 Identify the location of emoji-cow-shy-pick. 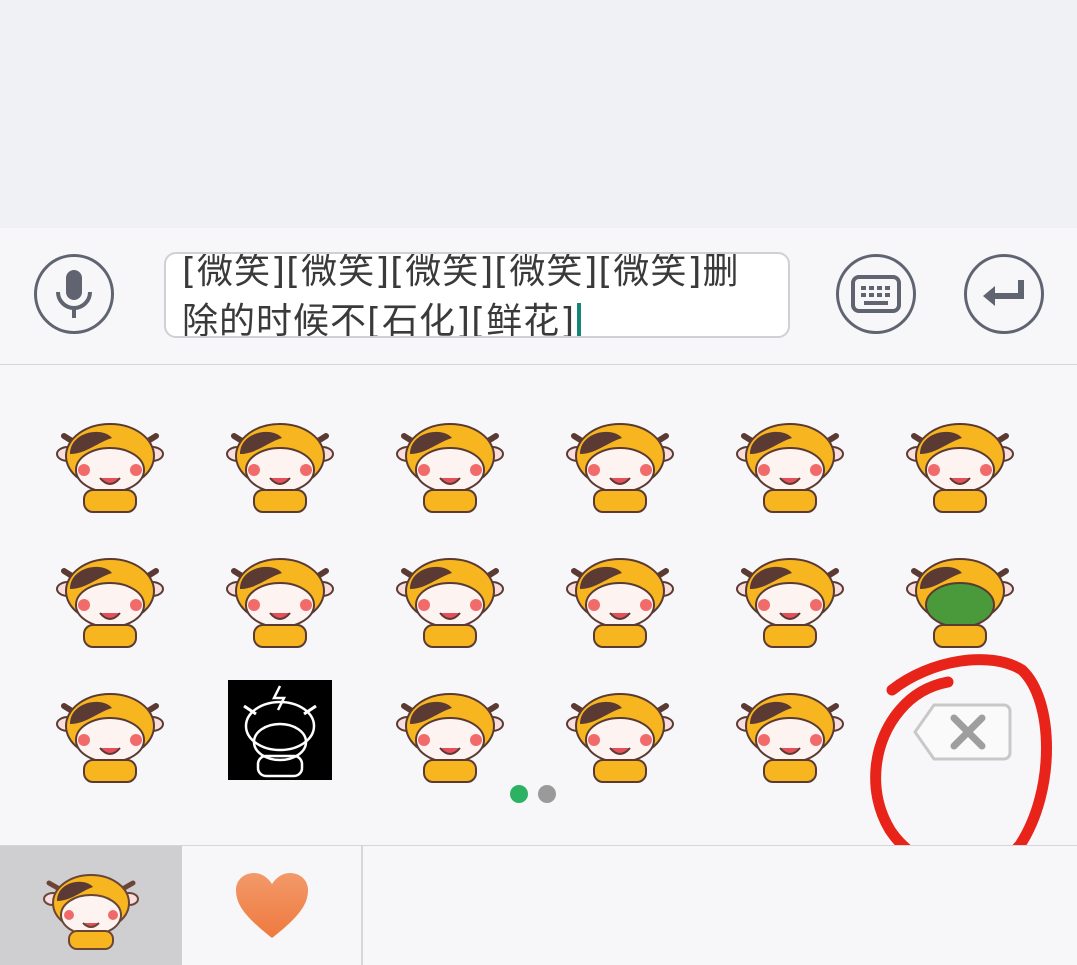
(280, 595).